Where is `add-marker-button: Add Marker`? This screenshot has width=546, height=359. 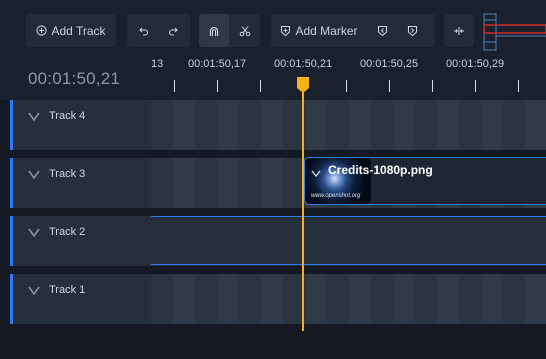
add-marker-button: Add Marker is located at coordinates (319, 30).